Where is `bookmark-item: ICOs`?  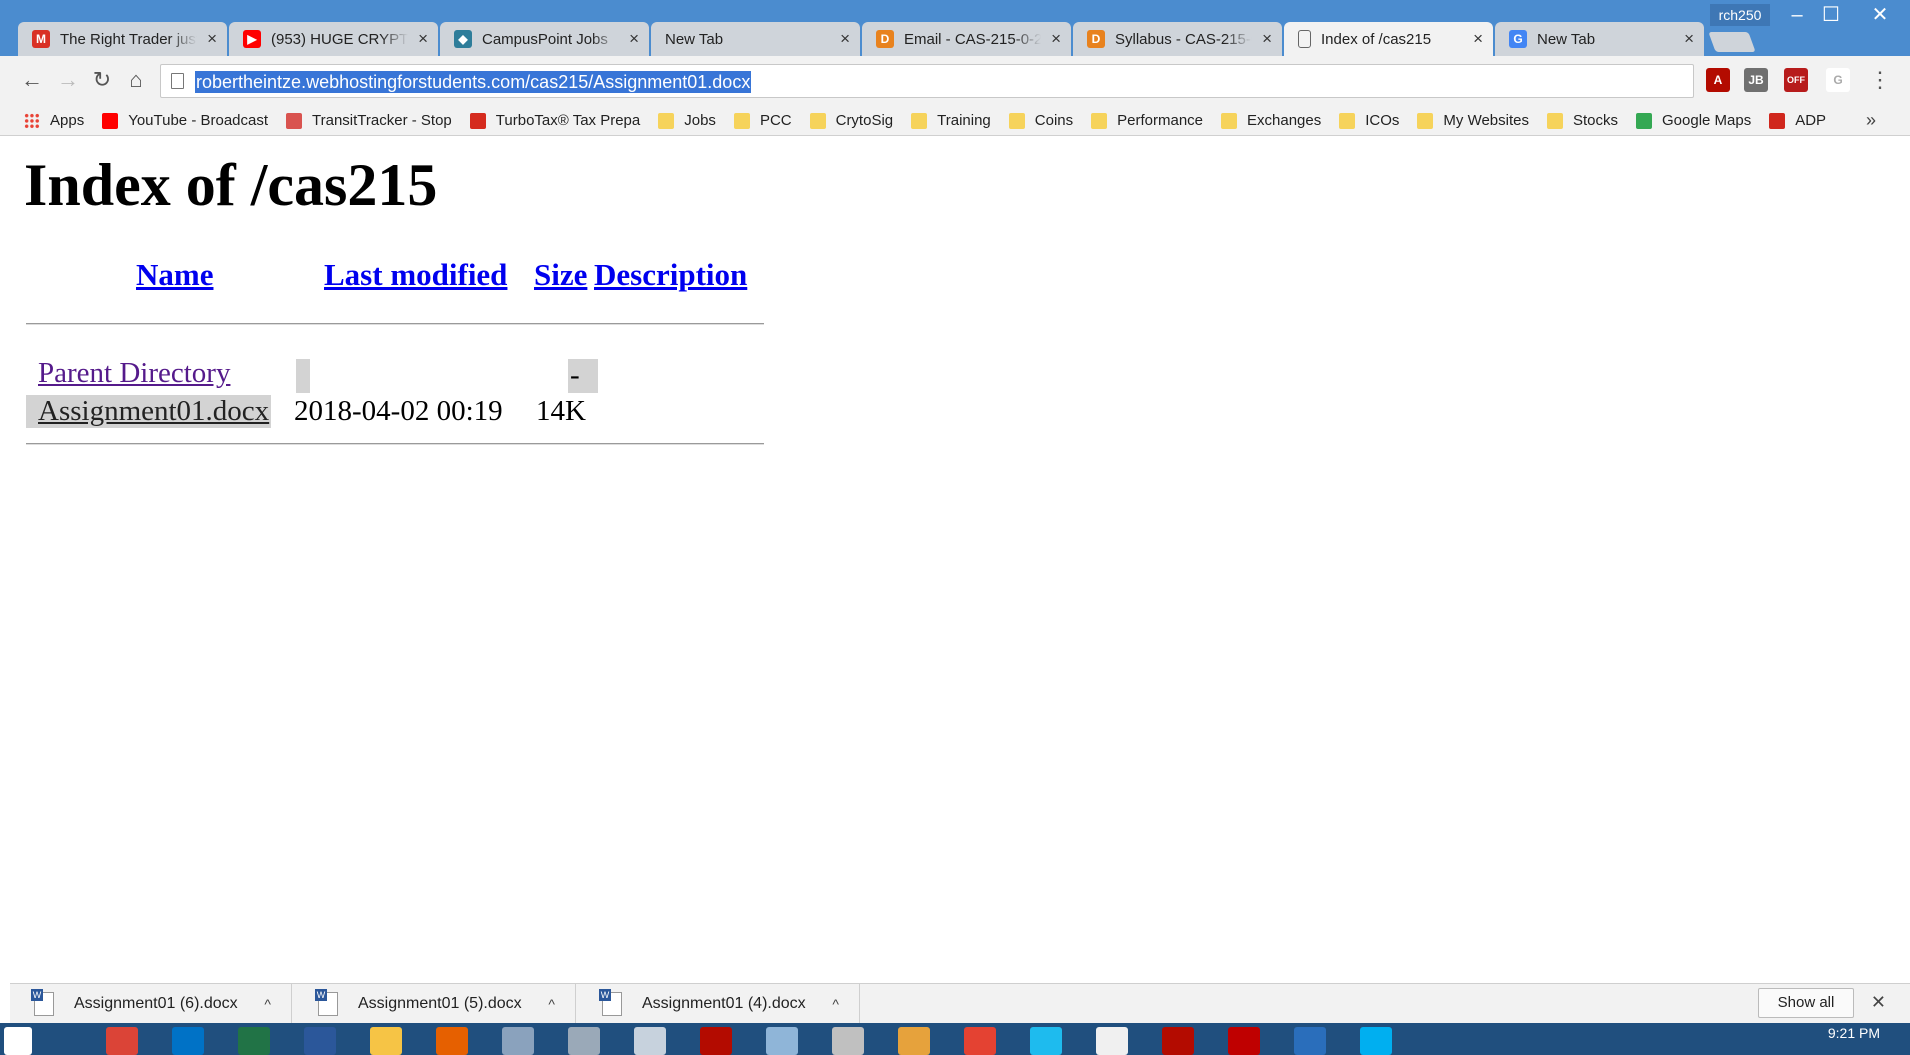 bookmark-item: ICOs is located at coordinates (1369, 120).